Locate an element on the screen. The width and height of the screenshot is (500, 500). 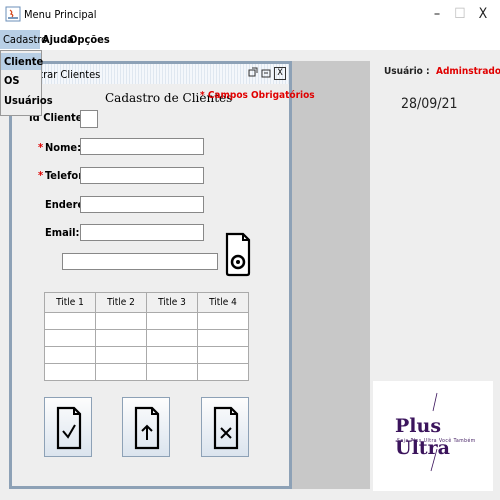
maximize-frame-icon is located at coordinates (266, 73).